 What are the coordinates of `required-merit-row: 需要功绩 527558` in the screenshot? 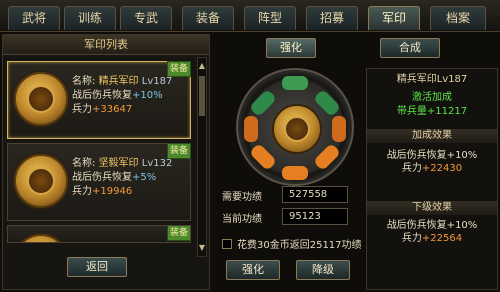 It's located at (287, 195).